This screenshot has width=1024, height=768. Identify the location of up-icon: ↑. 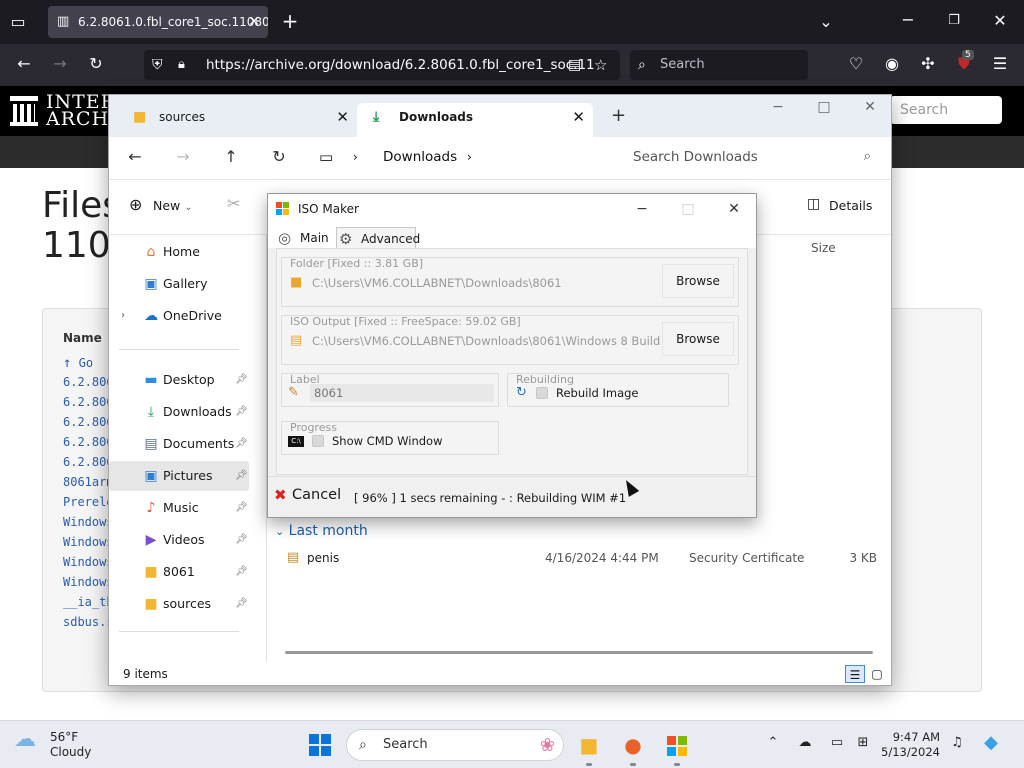
(231, 156).